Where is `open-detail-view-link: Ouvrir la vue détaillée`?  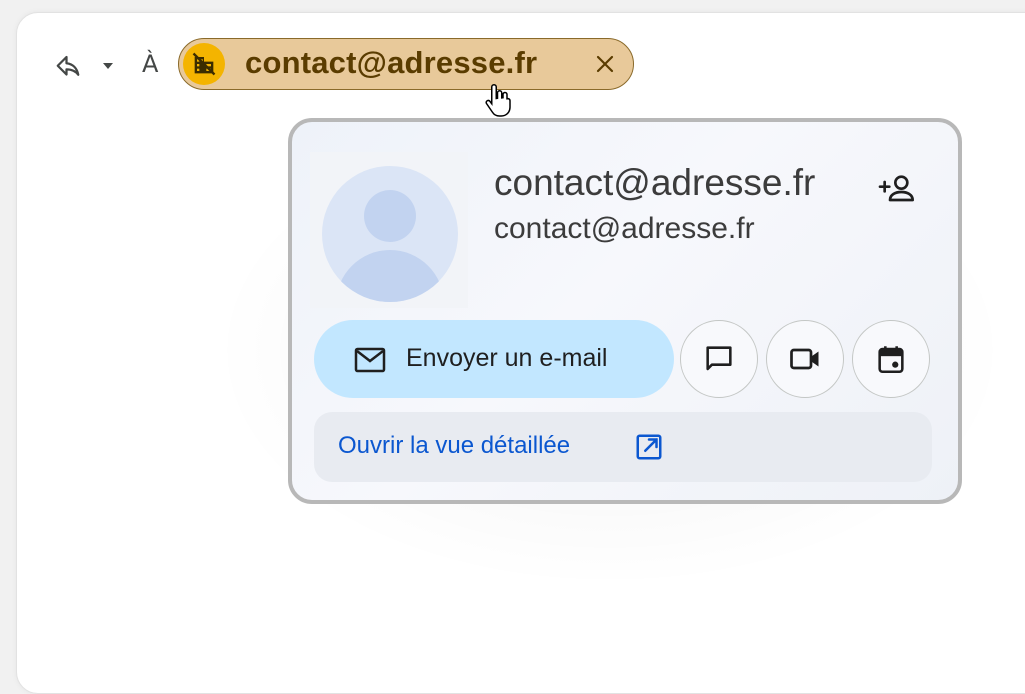 open-detail-view-link: Ouvrir la vue détaillée is located at coordinates (454, 446).